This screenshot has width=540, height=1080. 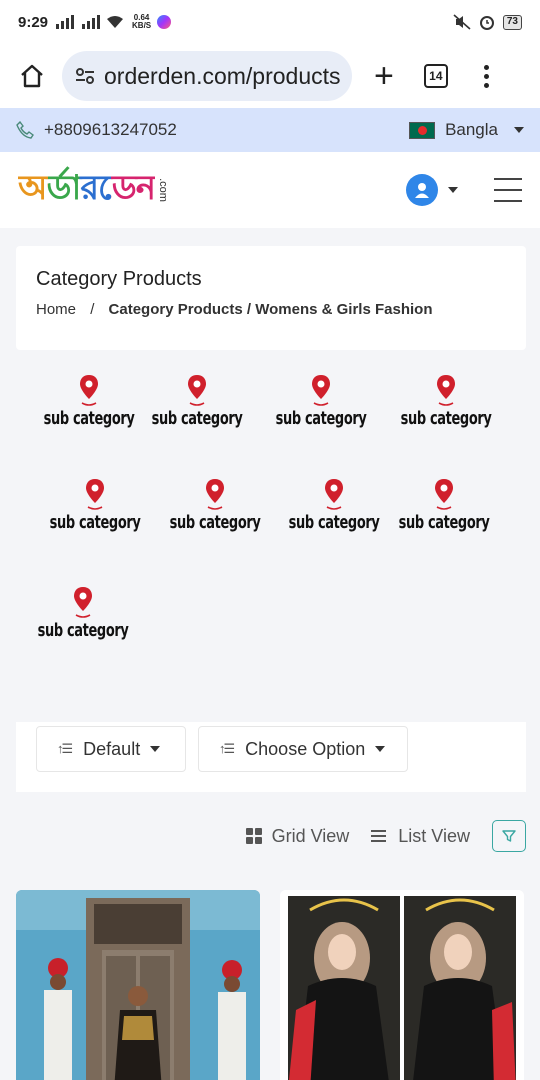 What do you see at coordinates (453, 190) in the screenshot?
I see `account-dropdown-icon` at bounding box center [453, 190].